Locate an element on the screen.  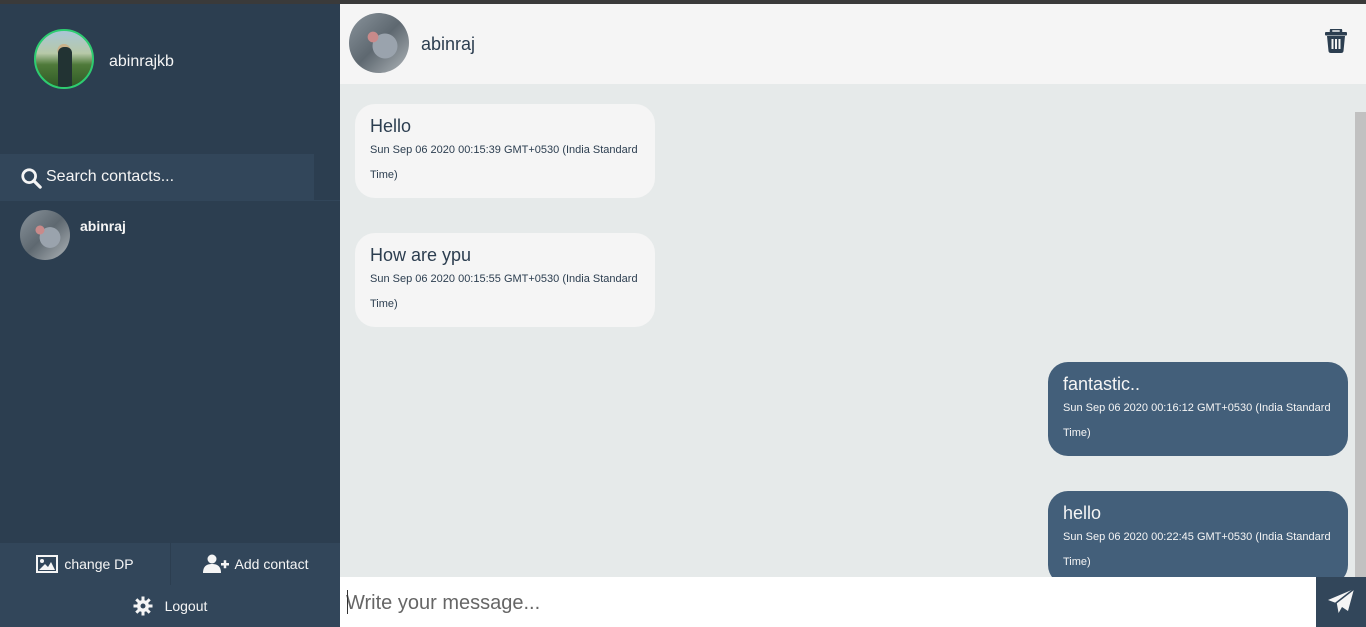
user-name: abinrajkb is located at coordinates (141, 61).